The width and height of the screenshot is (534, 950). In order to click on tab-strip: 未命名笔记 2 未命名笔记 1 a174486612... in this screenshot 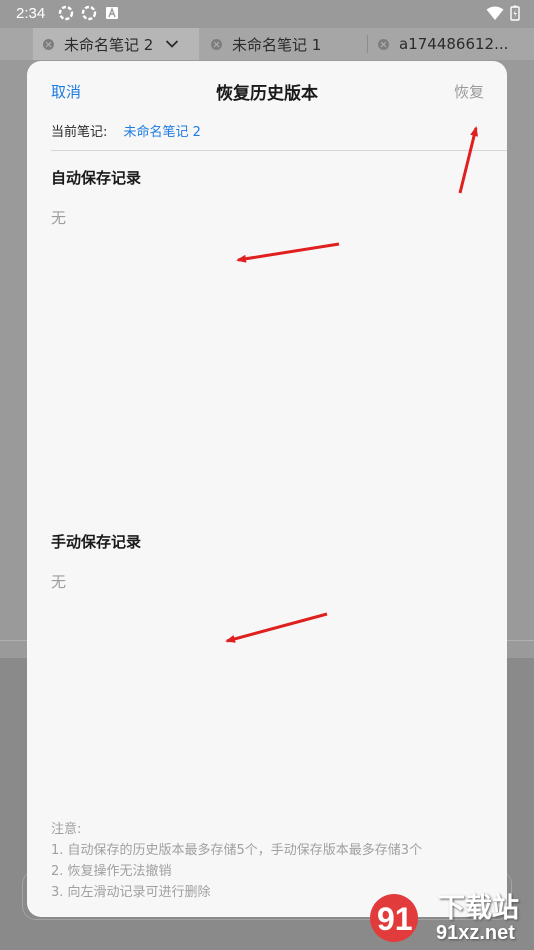, I will do `click(267, 44)`.